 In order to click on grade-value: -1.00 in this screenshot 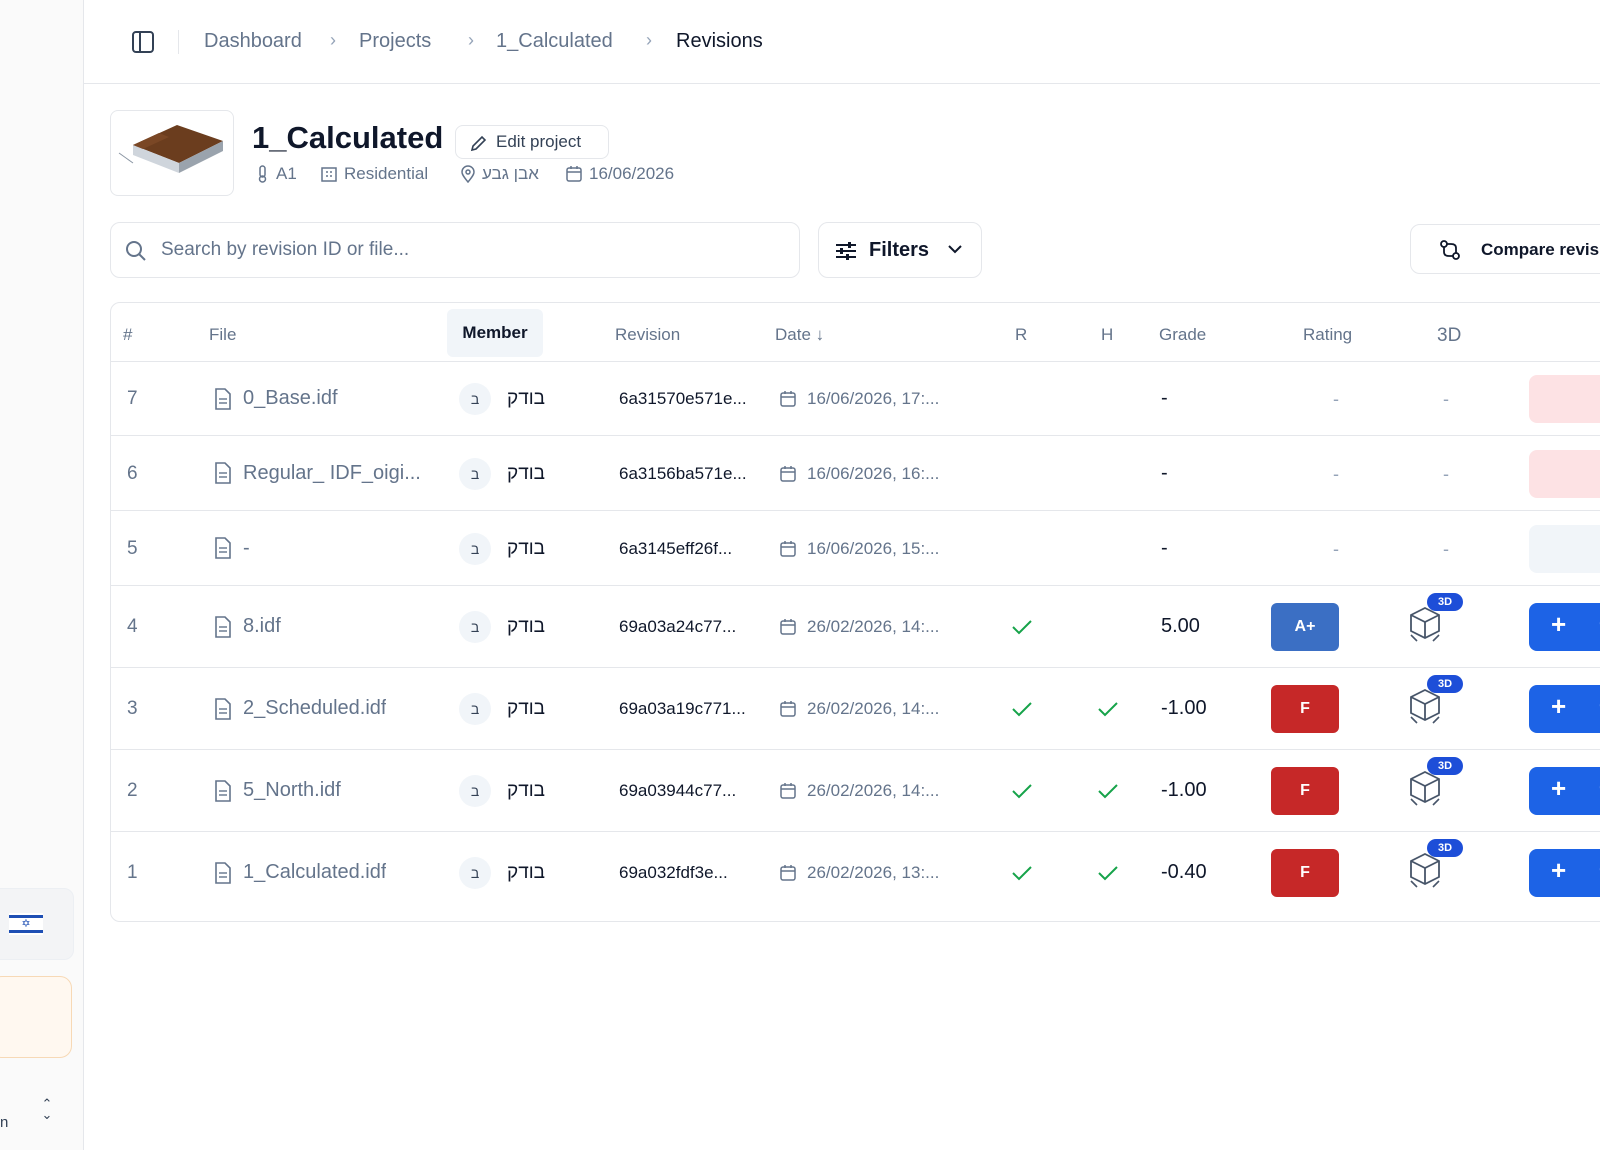, I will do `click(1184, 790)`.